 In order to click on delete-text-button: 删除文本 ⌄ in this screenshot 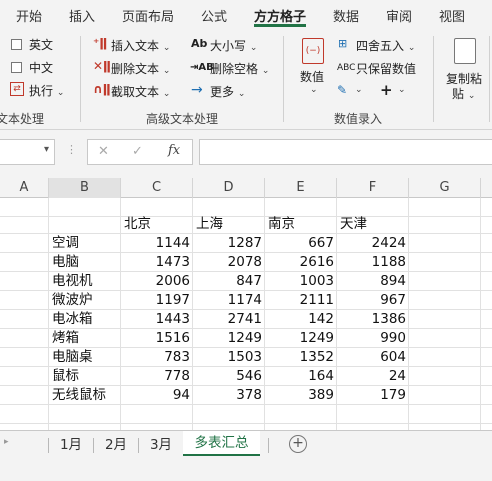, I will do `click(140, 68)`.